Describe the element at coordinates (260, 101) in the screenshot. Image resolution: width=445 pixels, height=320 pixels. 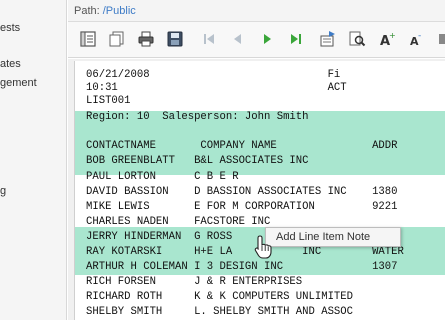
I see `report-line: LIST001` at that location.